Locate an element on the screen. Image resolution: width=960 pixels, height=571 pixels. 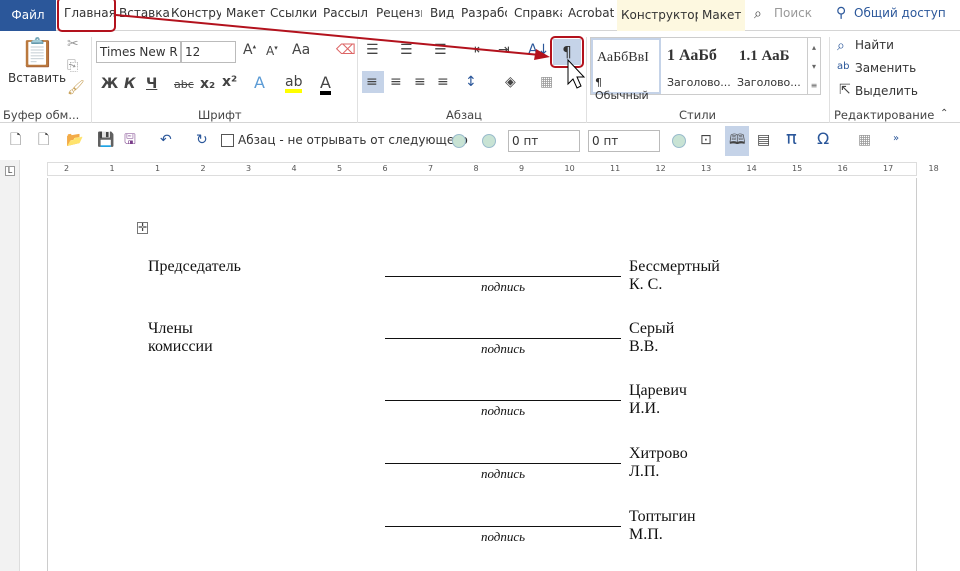
role-chairman: Председатель is located at coordinates (194, 266).